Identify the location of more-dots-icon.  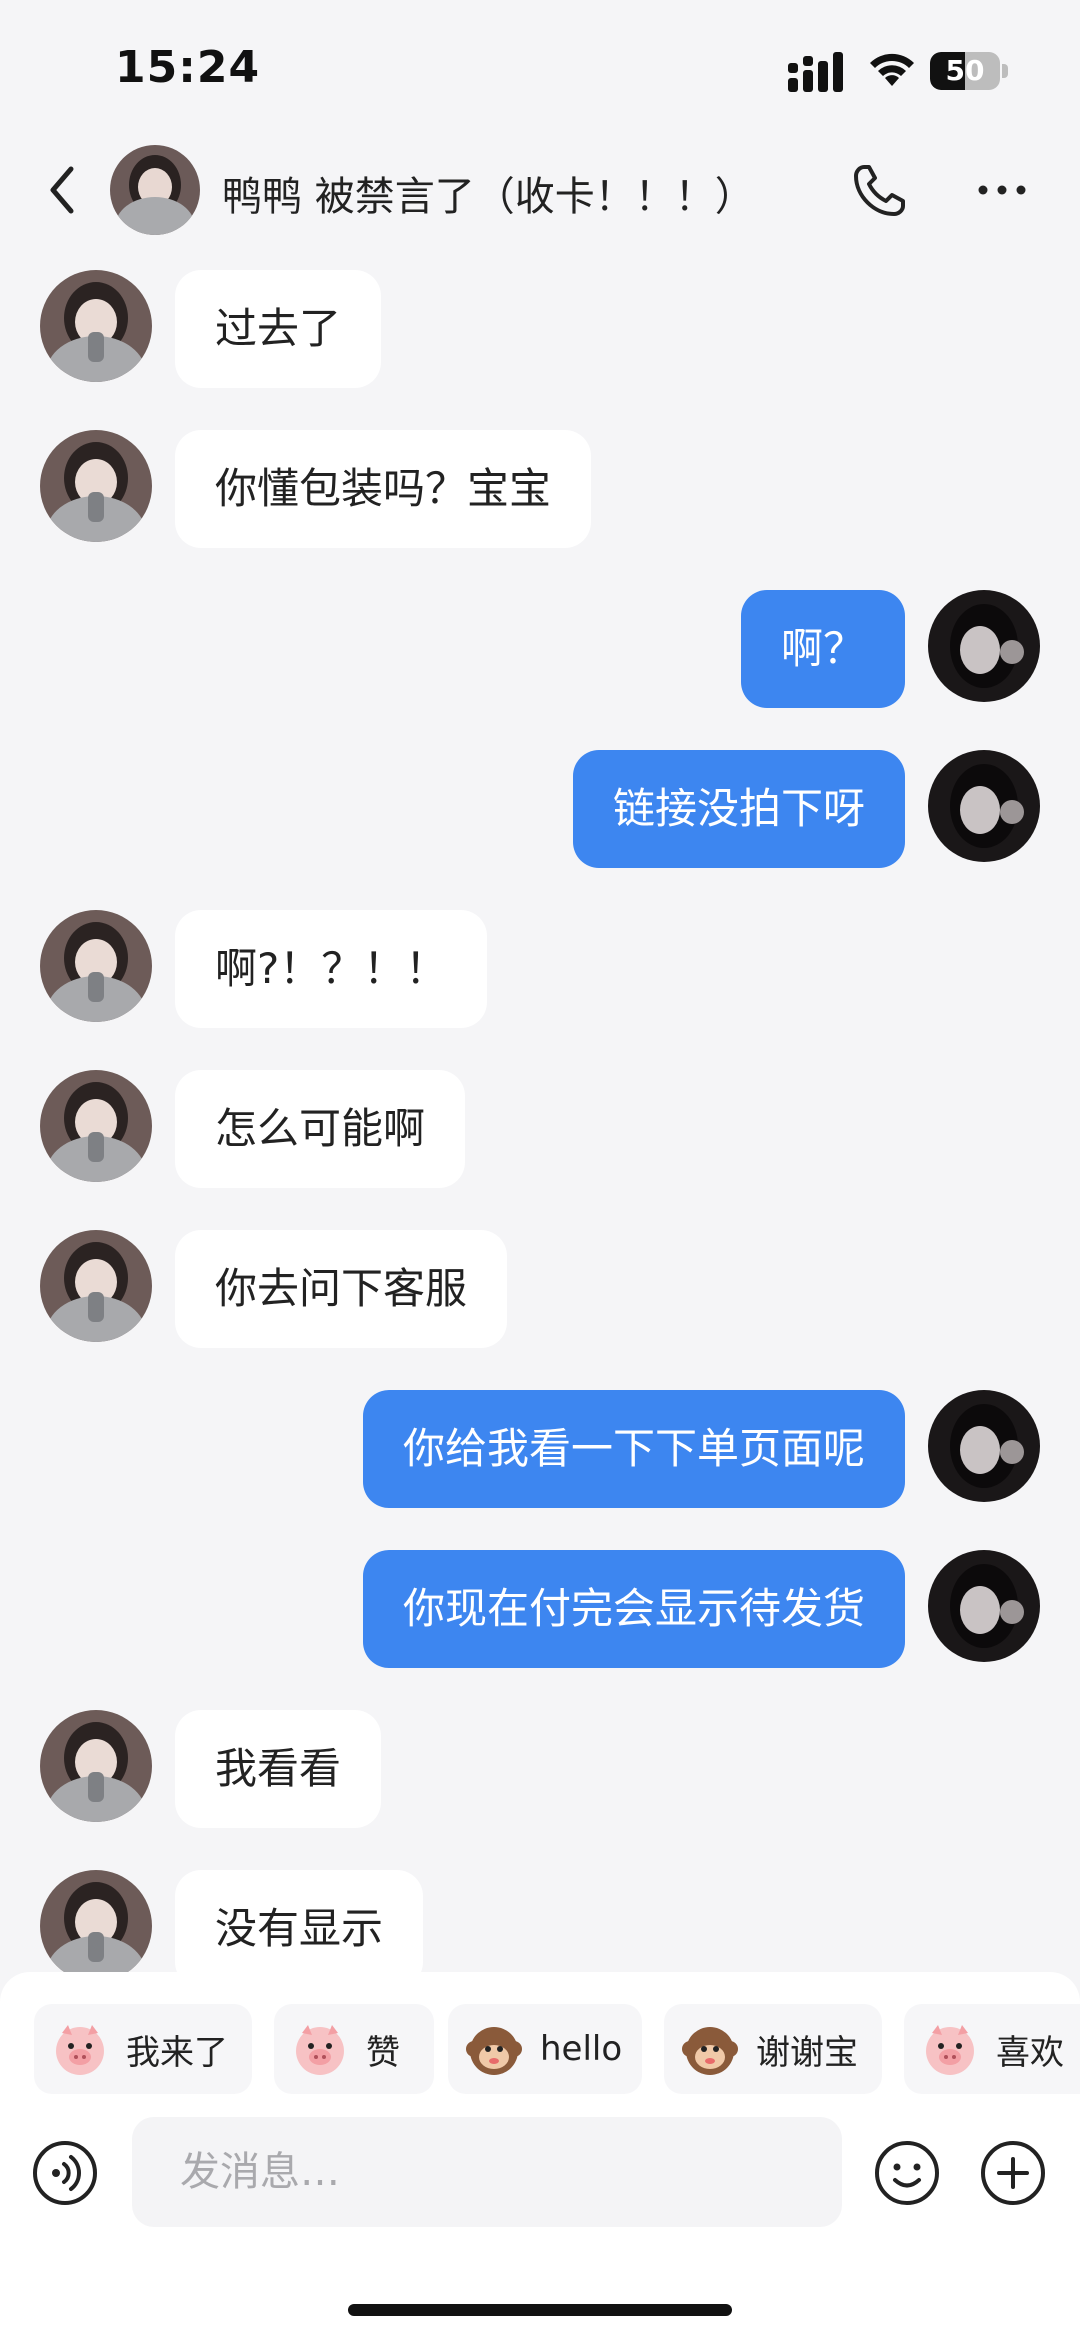
(1002, 190).